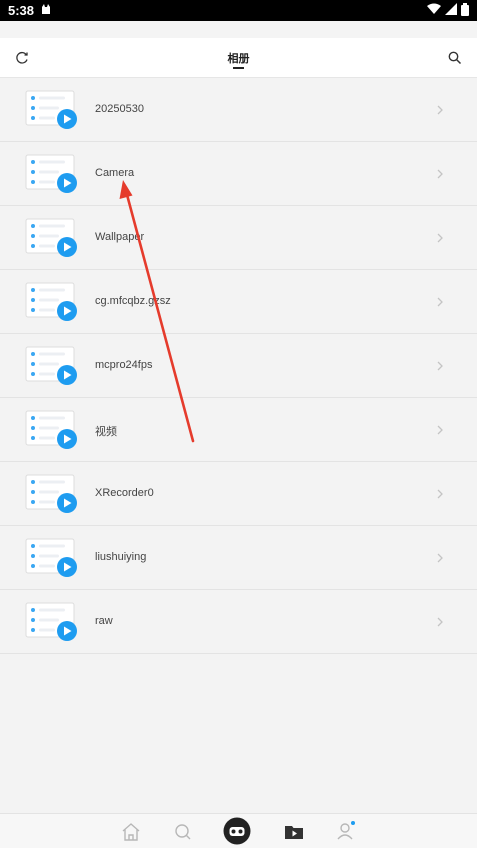 This screenshot has height=848, width=477. Describe the element at coordinates (238, 10) in the screenshot. I see `status-bar: 5:38` at that location.